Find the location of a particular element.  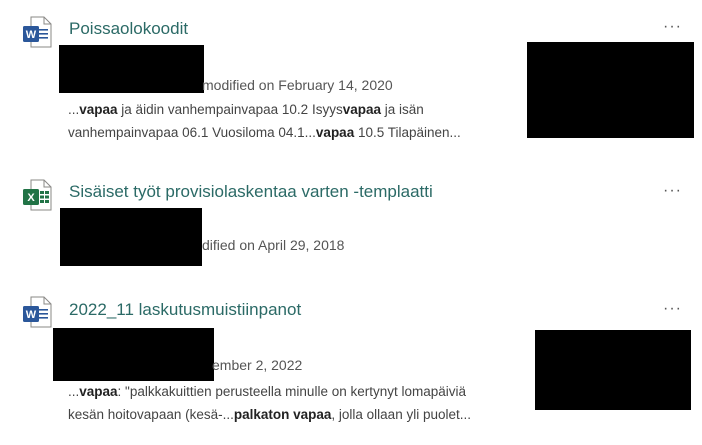

snippet-text: ja isän is located at coordinates (402, 109).